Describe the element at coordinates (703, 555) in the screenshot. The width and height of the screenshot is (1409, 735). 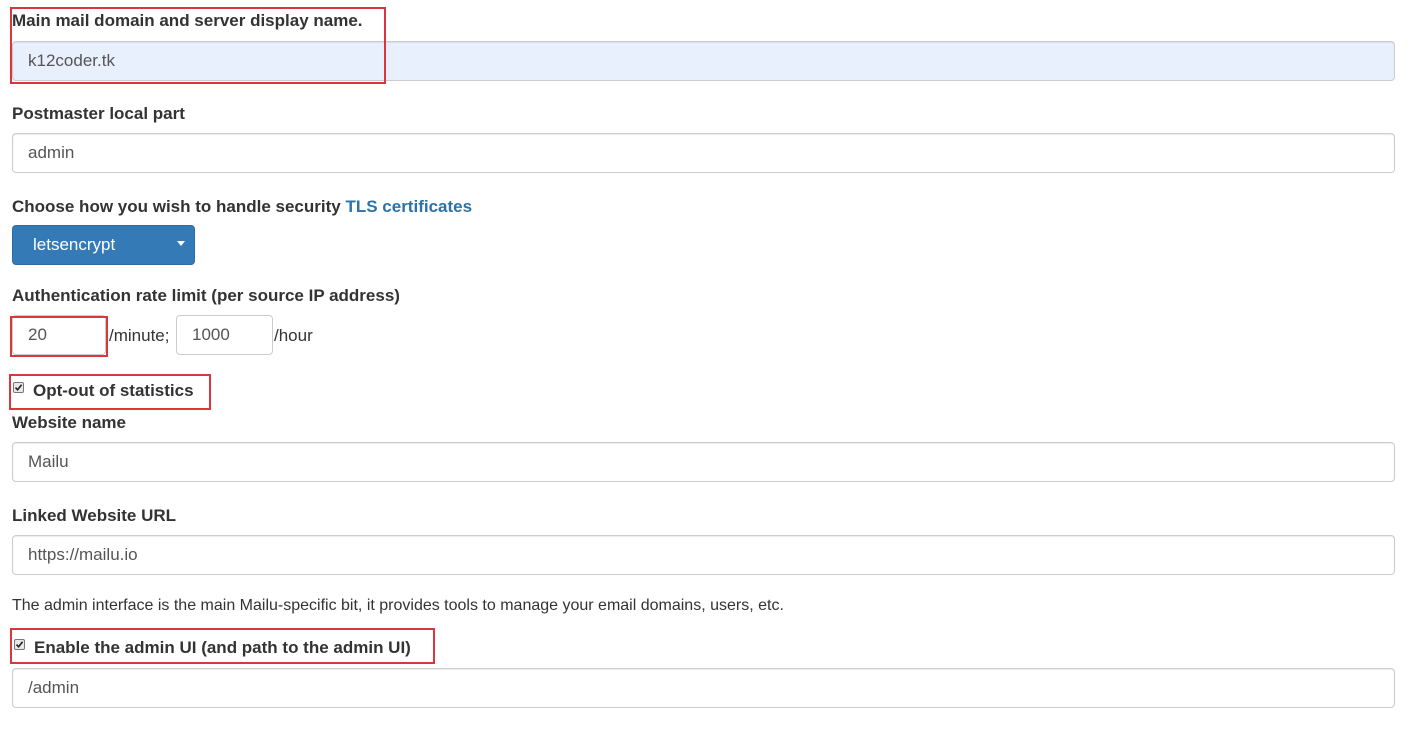
I see `website-url-input: https://mailu.io` at that location.